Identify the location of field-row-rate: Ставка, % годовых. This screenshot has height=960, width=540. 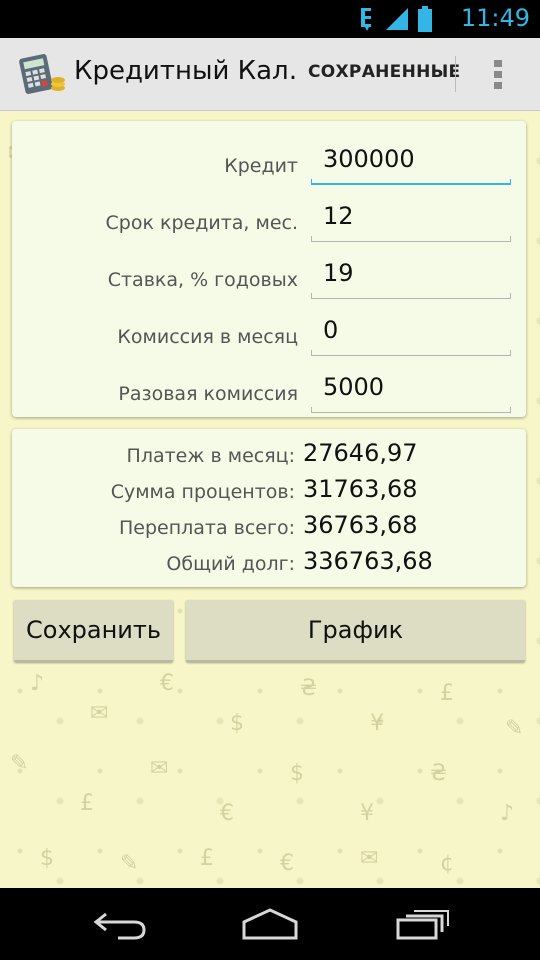
(269, 275).